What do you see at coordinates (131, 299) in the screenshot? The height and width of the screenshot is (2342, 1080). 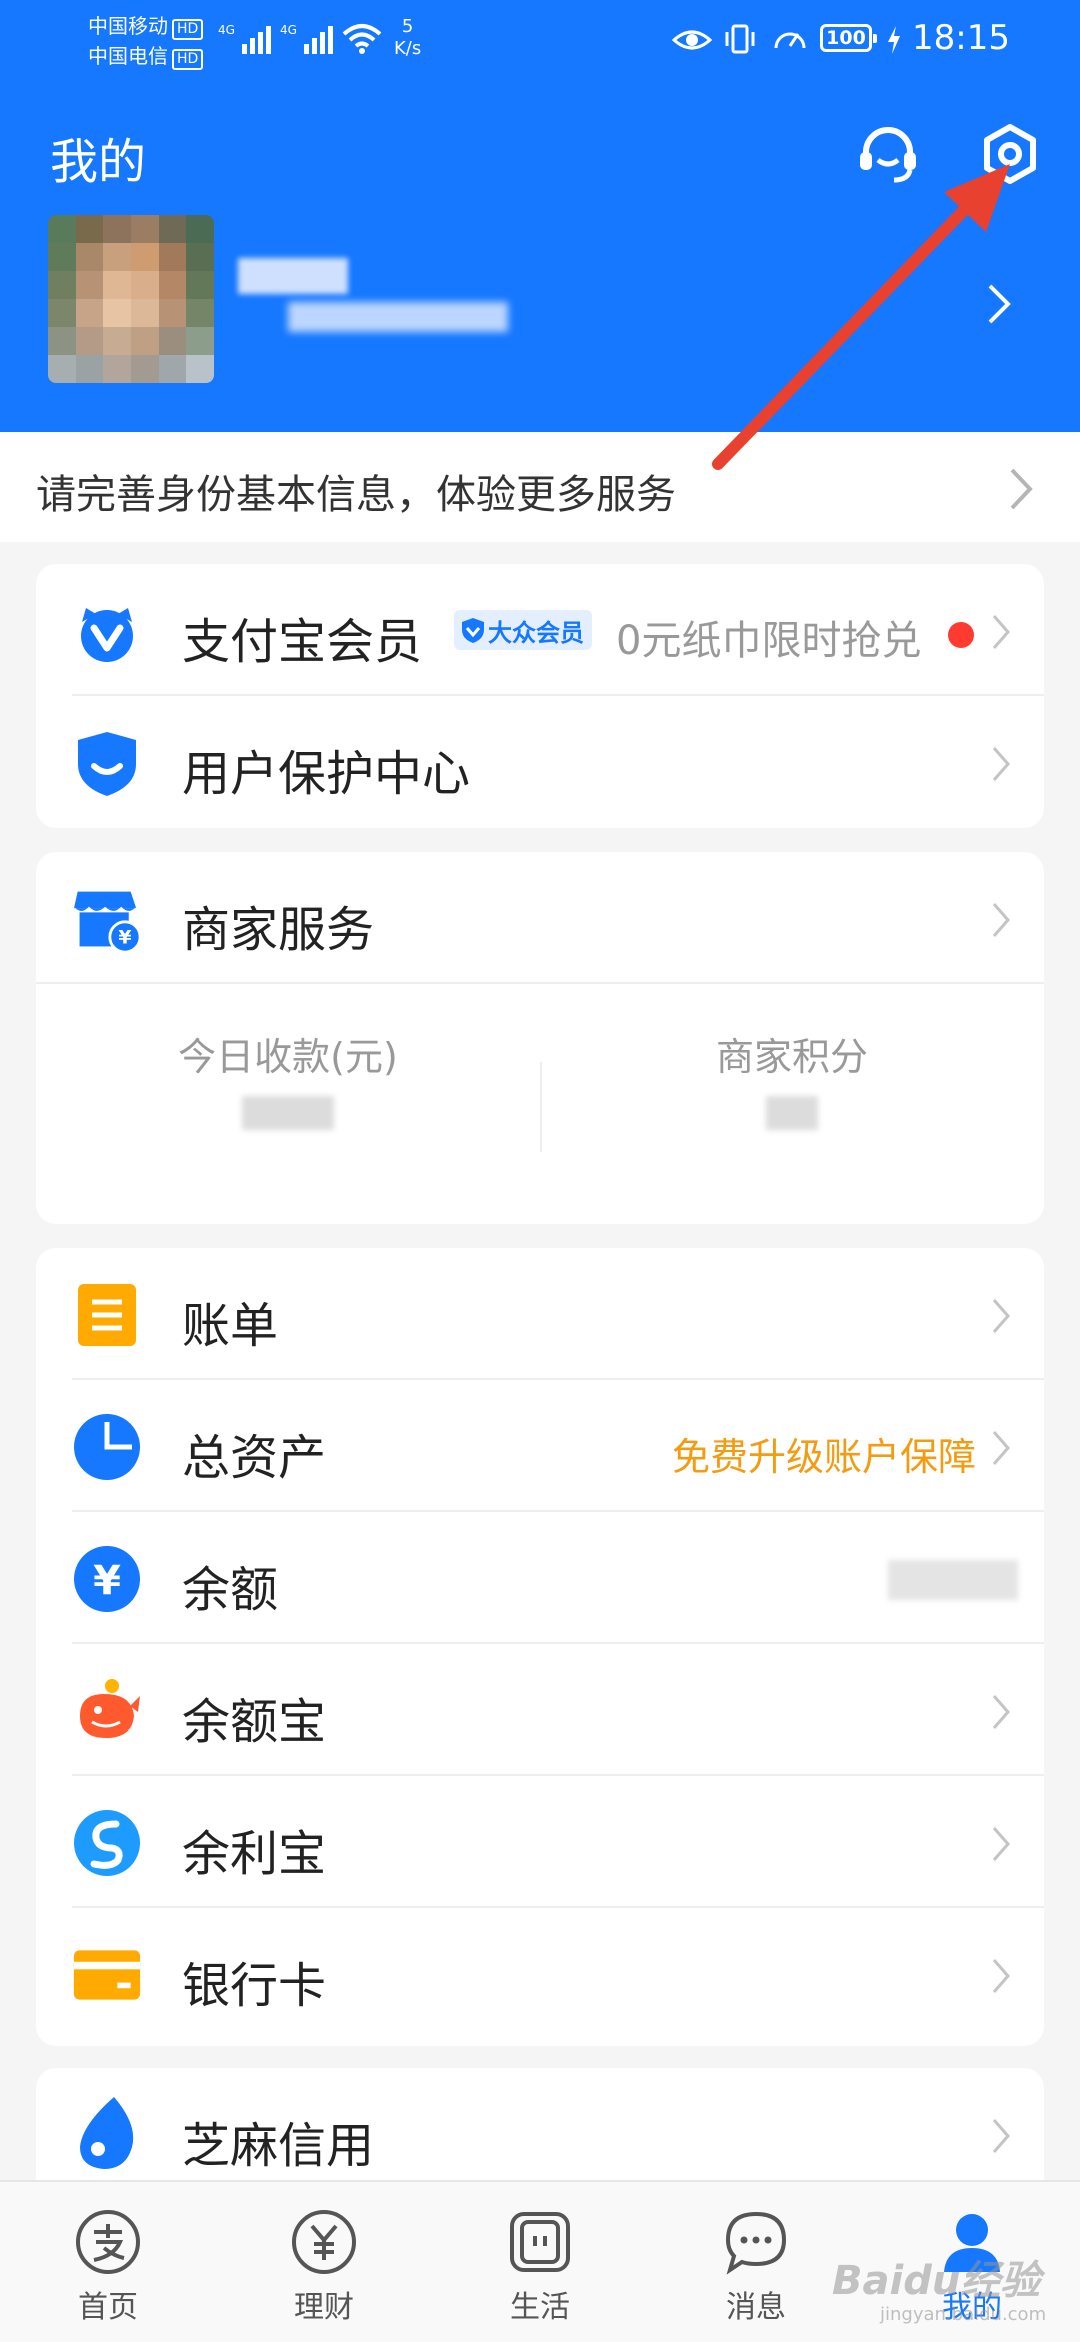 I see `avatar` at bounding box center [131, 299].